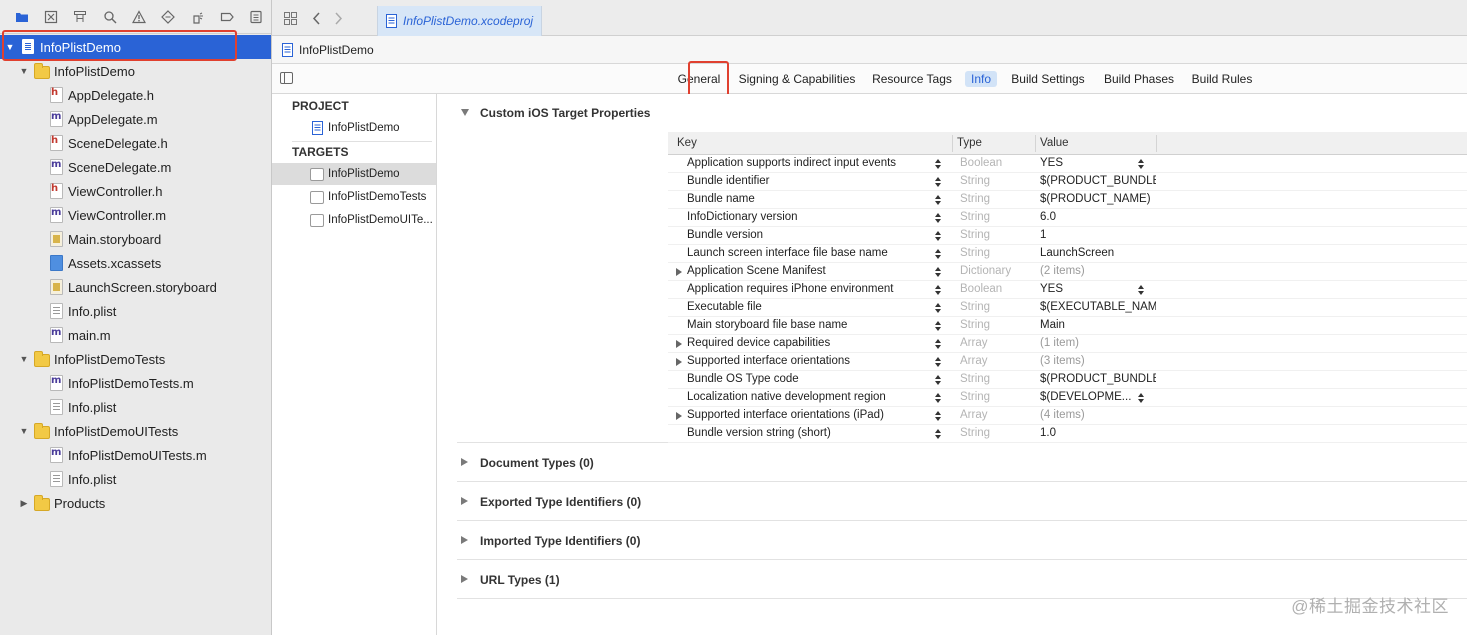  What do you see at coordinates (109, 17) in the screenshot?
I see `find-navigator-button` at bounding box center [109, 17].